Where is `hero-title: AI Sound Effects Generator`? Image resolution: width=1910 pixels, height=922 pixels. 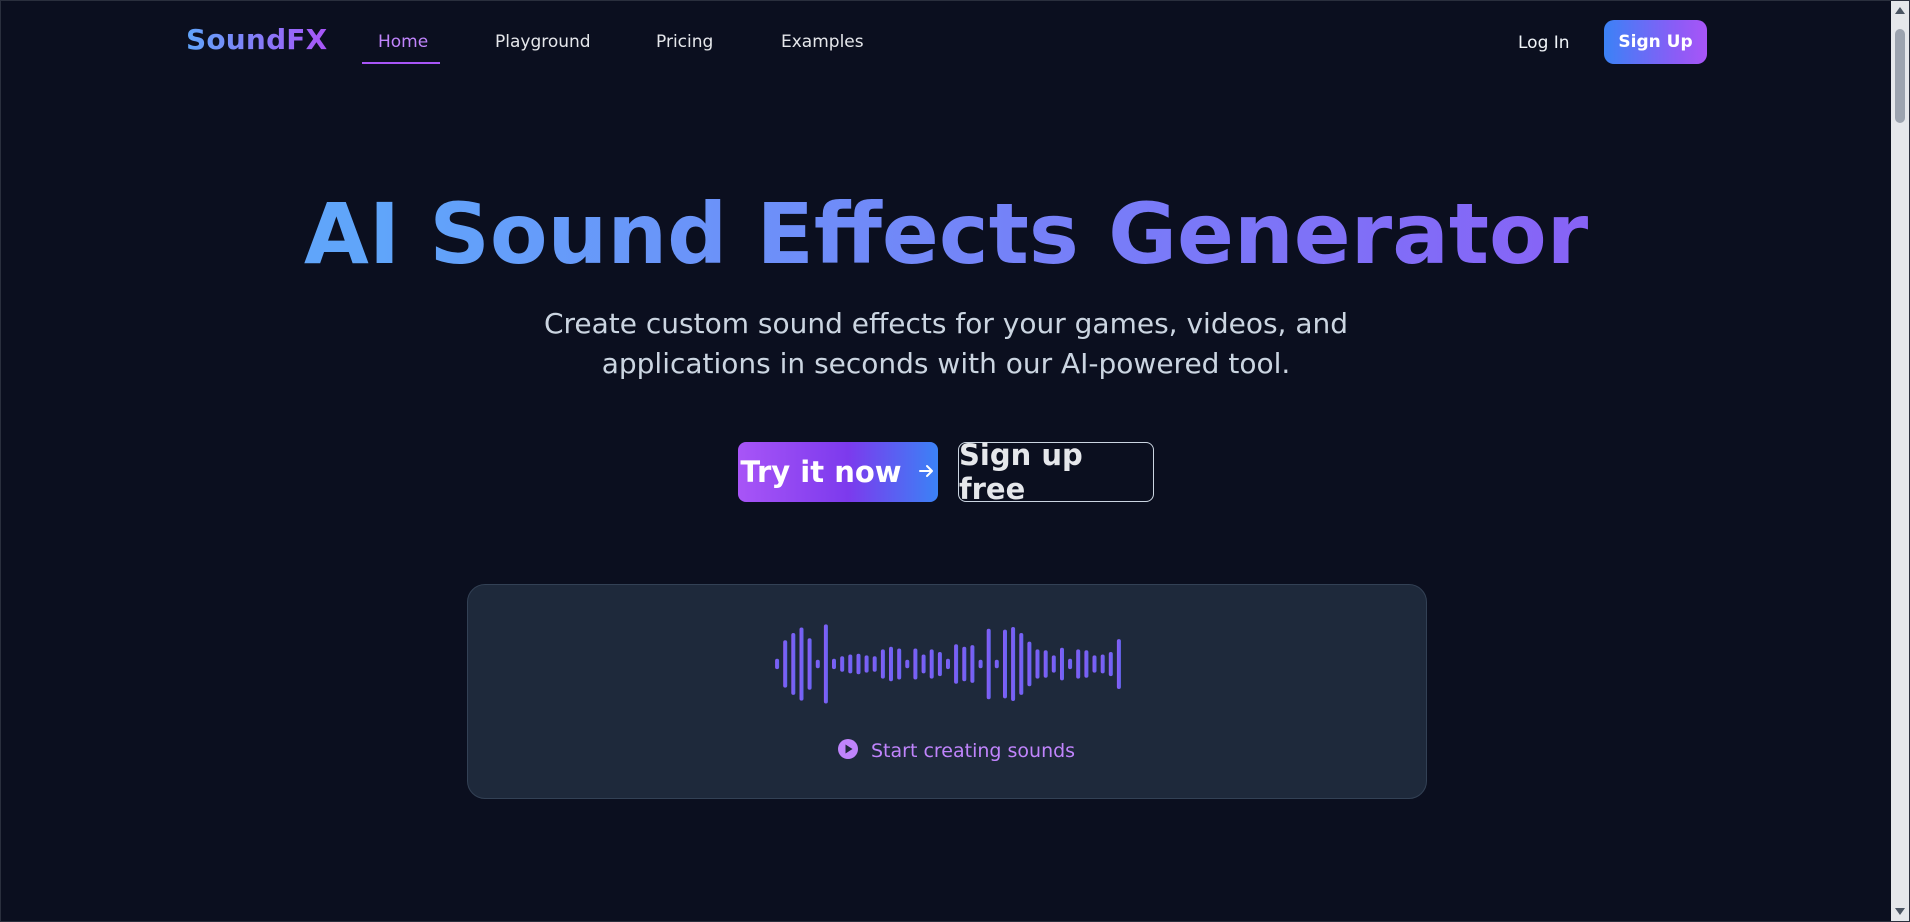 hero-title: AI Sound Effects Generator is located at coordinates (946, 234).